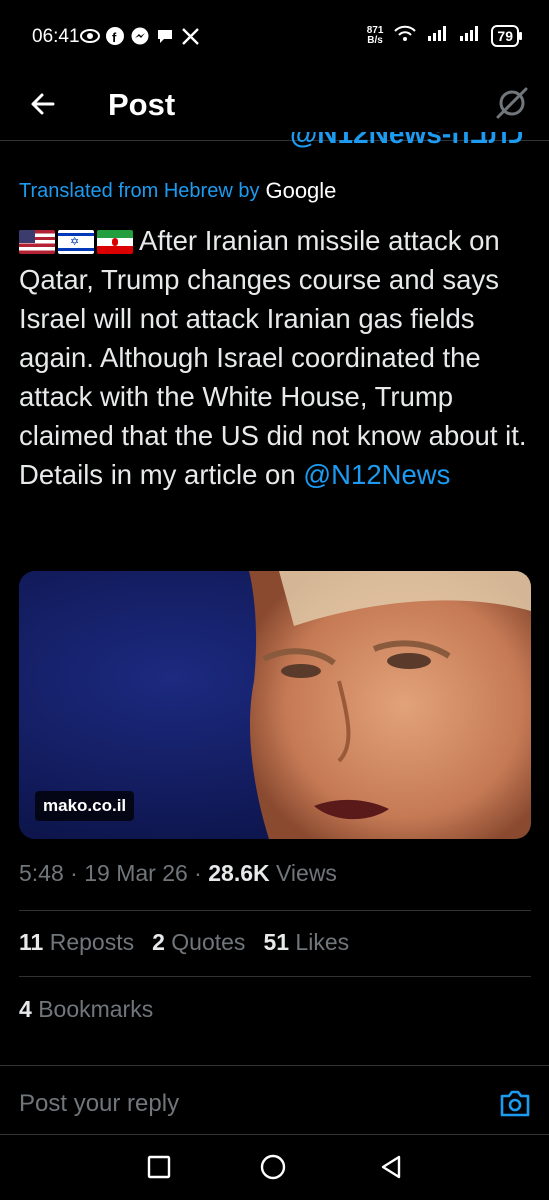 Image resolution: width=549 pixels, height=1200 pixels. I want to click on status-bar: 06:41 f 871 B/s 79, so click(274, 35).